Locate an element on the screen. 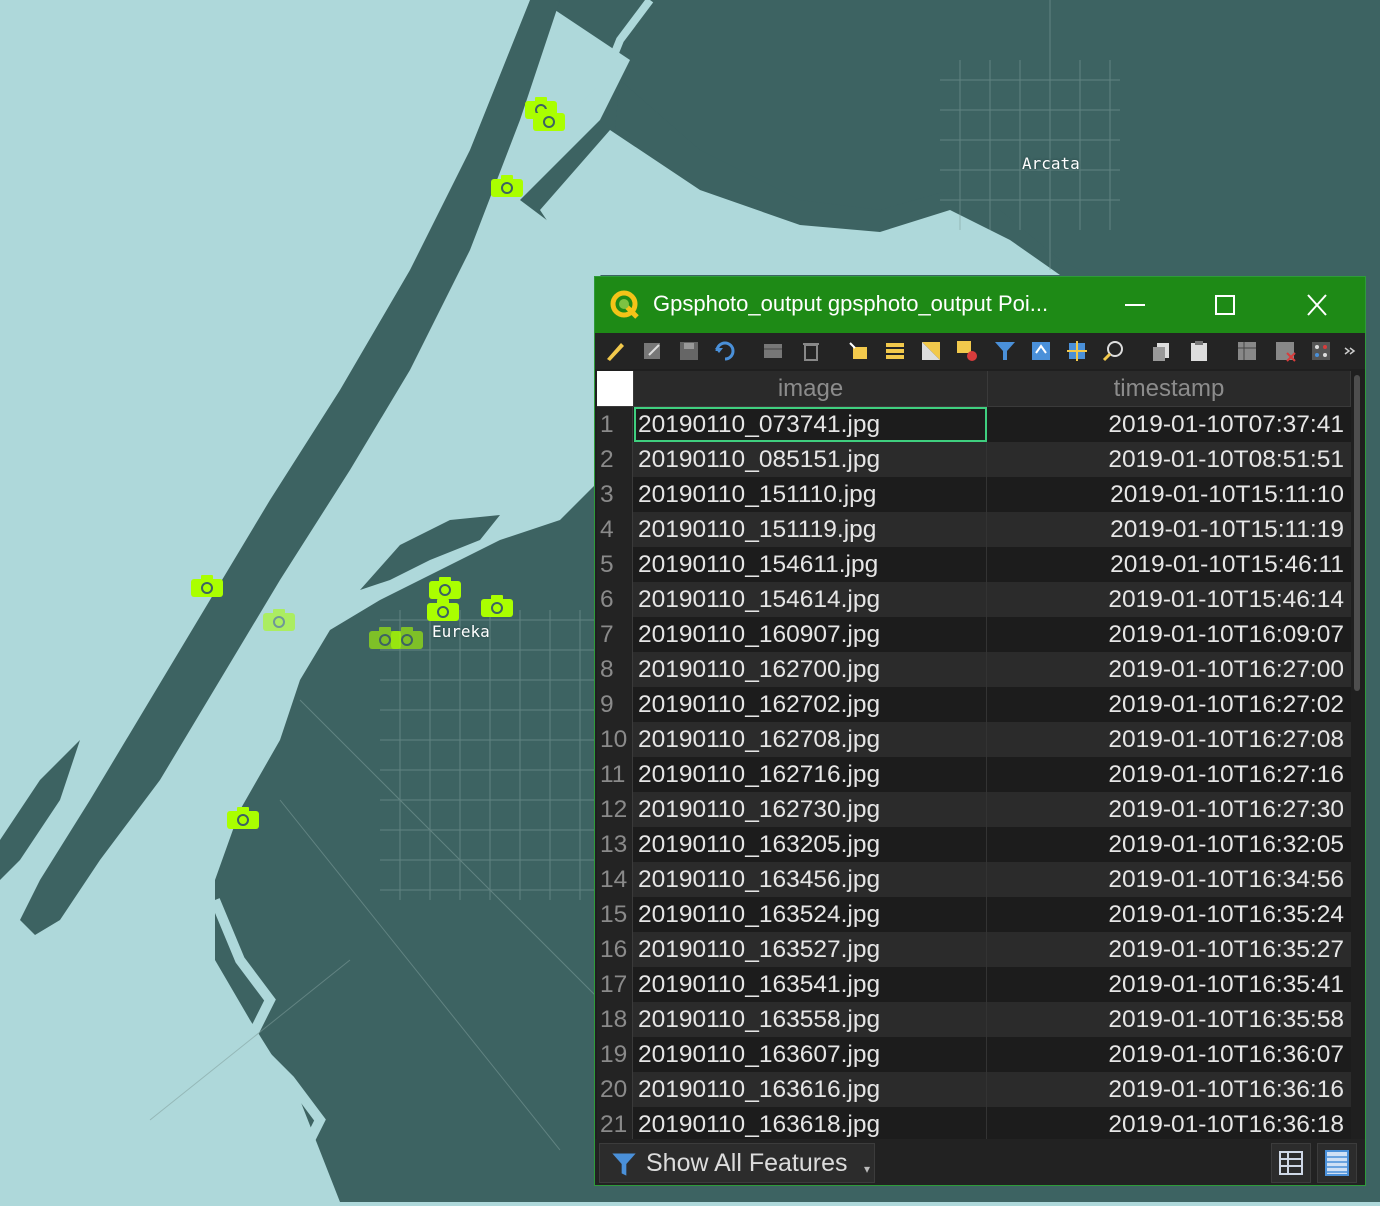  zoom-to-selection-icon is located at coordinates (1113, 351).